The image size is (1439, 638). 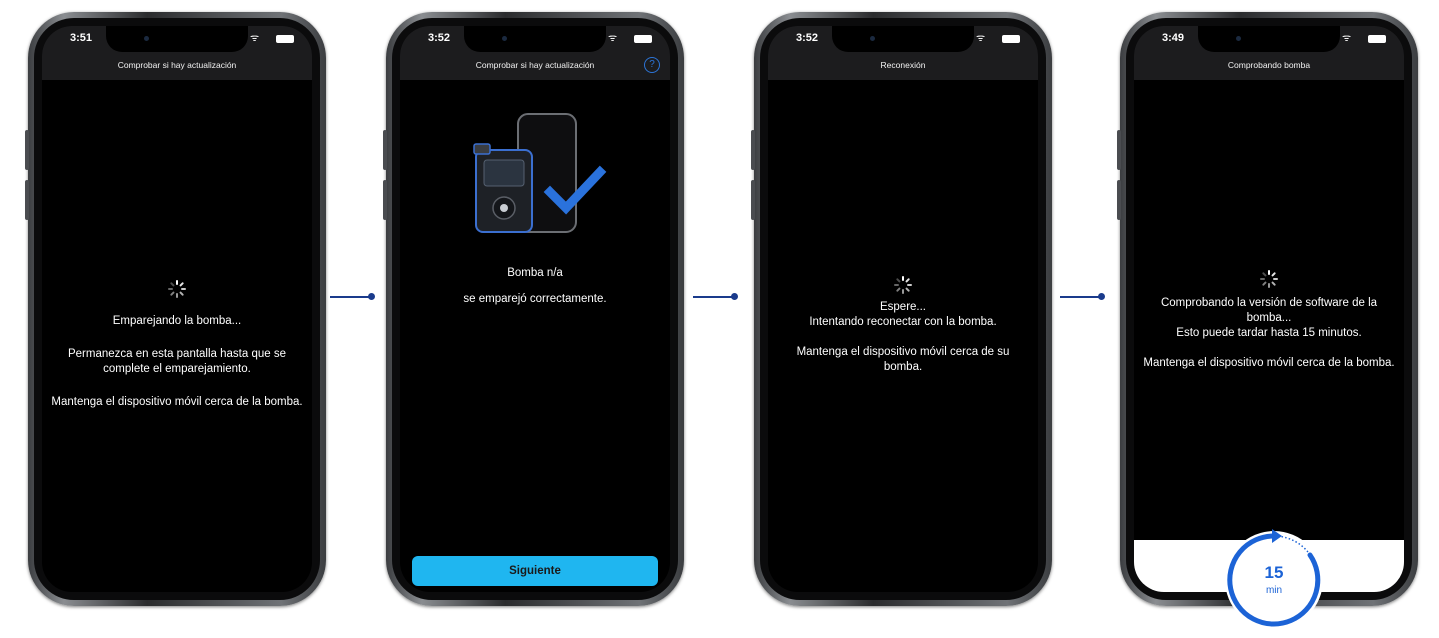 What do you see at coordinates (1274, 572) in the screenshot?
I see `timer-value: 15` at bounding box center [1274, 572].